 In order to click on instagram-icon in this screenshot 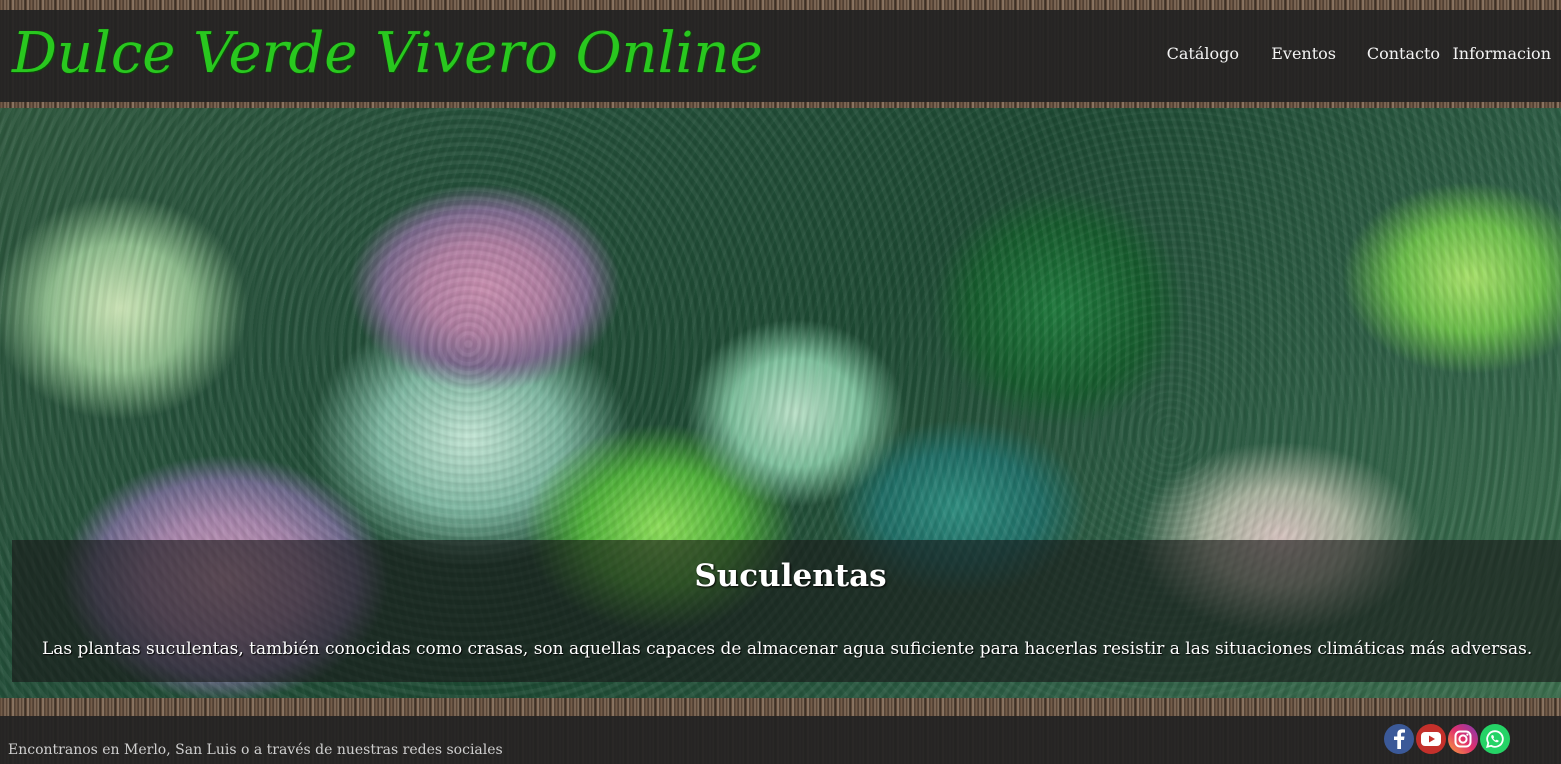, I will do `click(1463, 739)`.